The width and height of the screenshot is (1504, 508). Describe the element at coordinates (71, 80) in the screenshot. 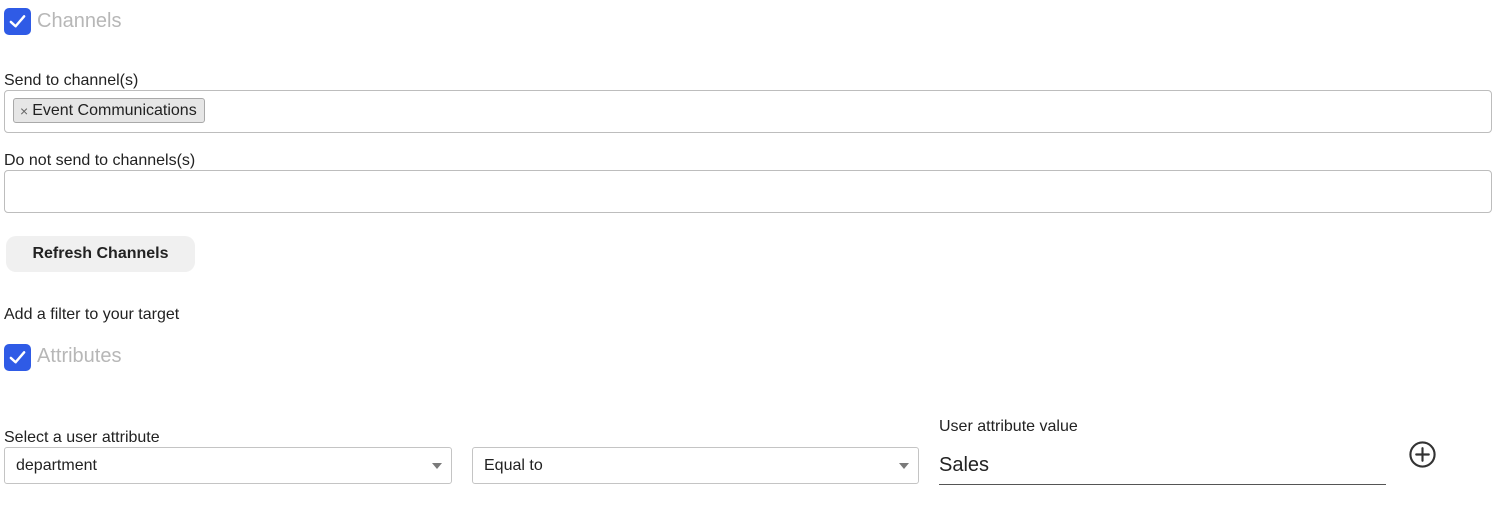

I see `send-to-channels-label: Send to channel(s)` at that location.